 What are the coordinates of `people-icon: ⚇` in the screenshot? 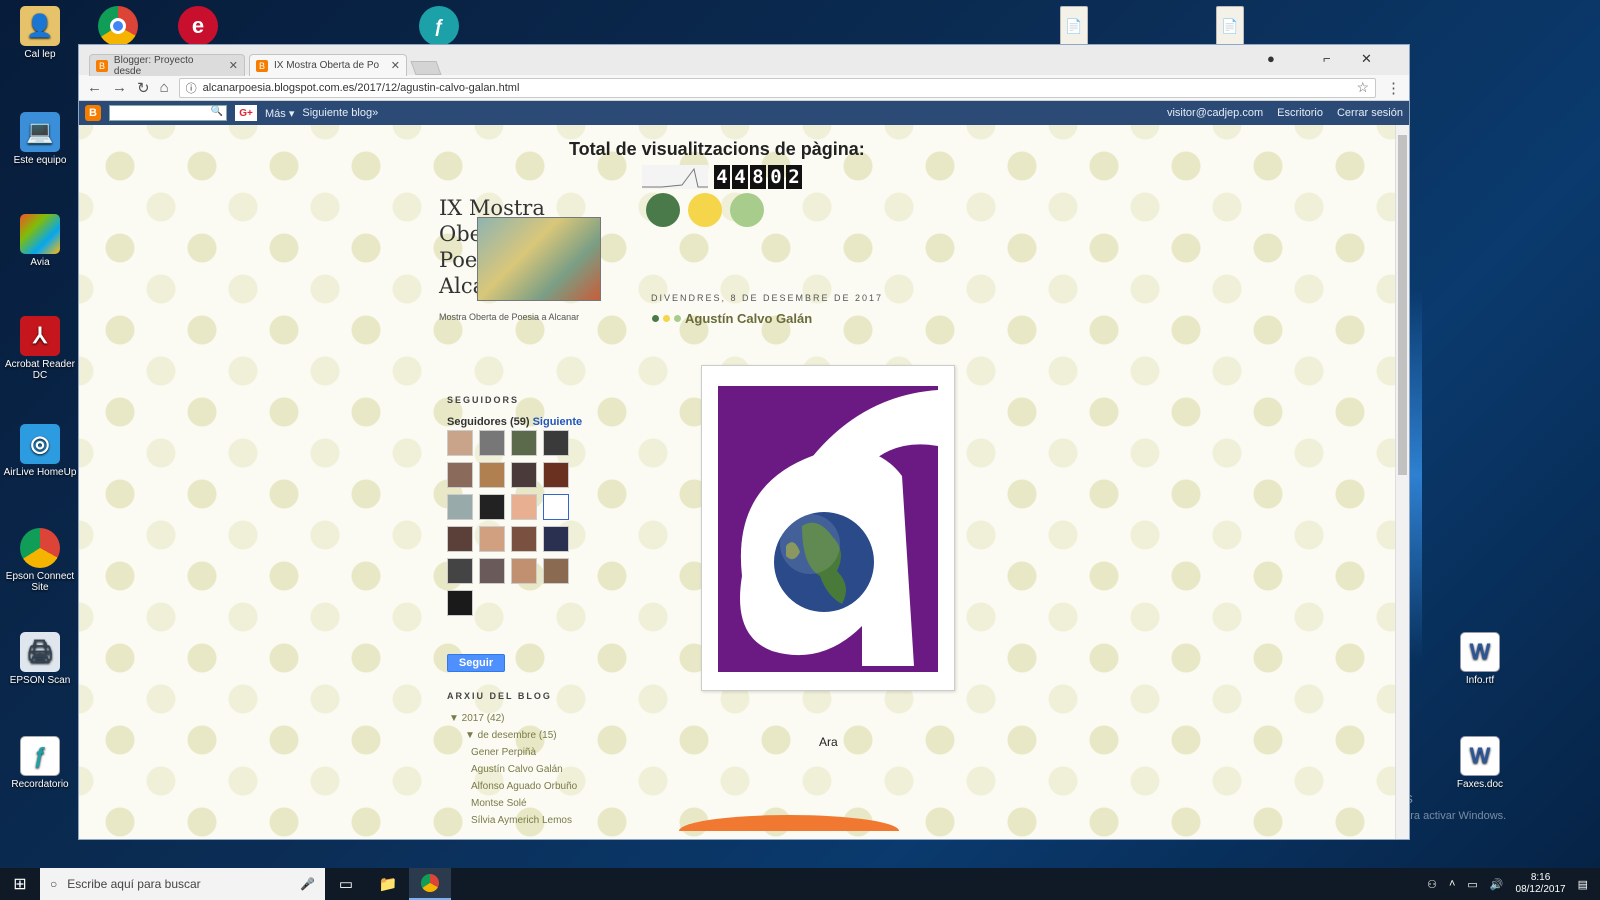 It's located at (1432, 884).